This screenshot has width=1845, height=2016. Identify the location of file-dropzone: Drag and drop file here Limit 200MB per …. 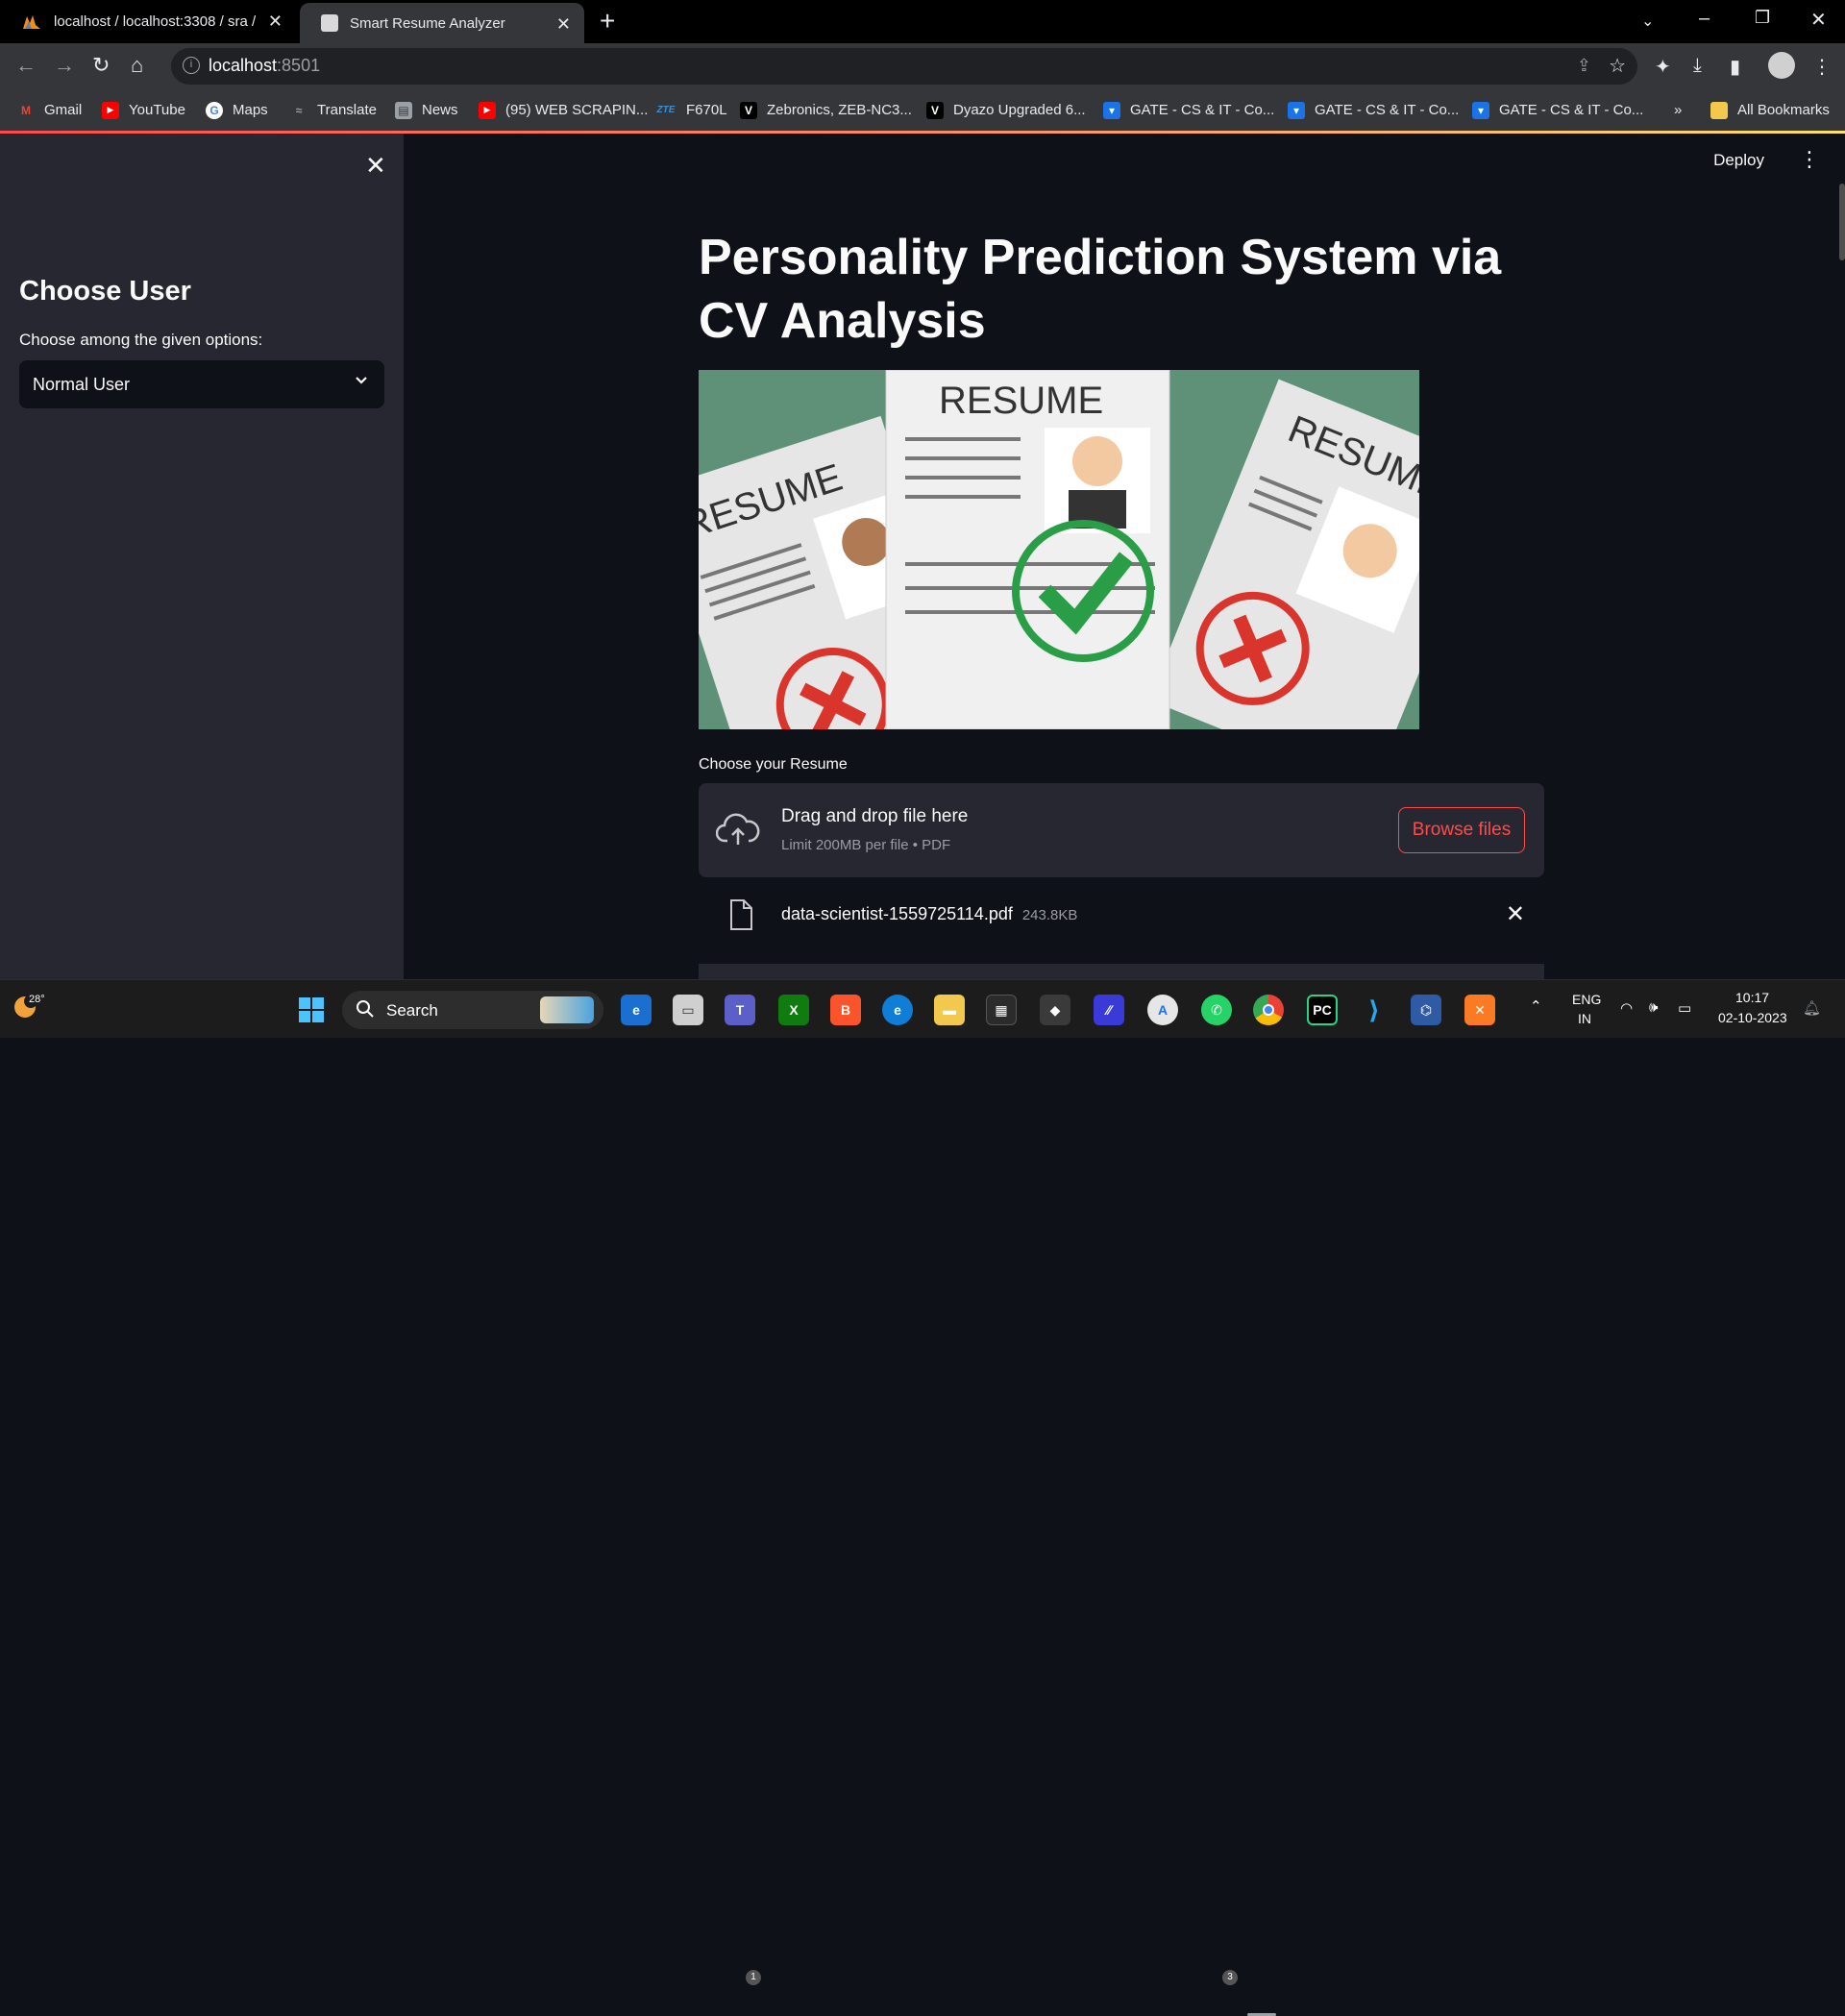
(1122, 830).